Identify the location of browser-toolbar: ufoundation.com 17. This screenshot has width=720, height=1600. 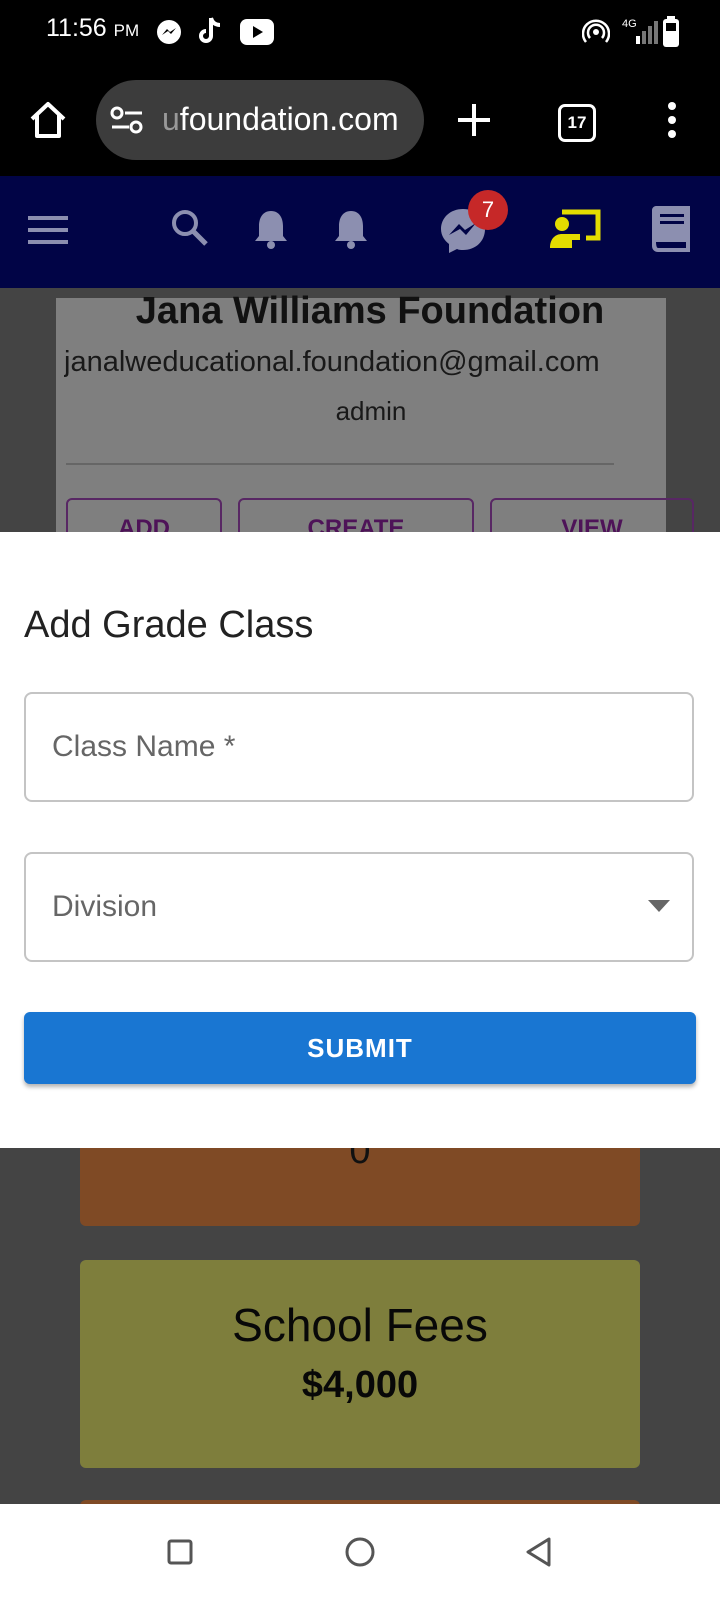
(360, 120).